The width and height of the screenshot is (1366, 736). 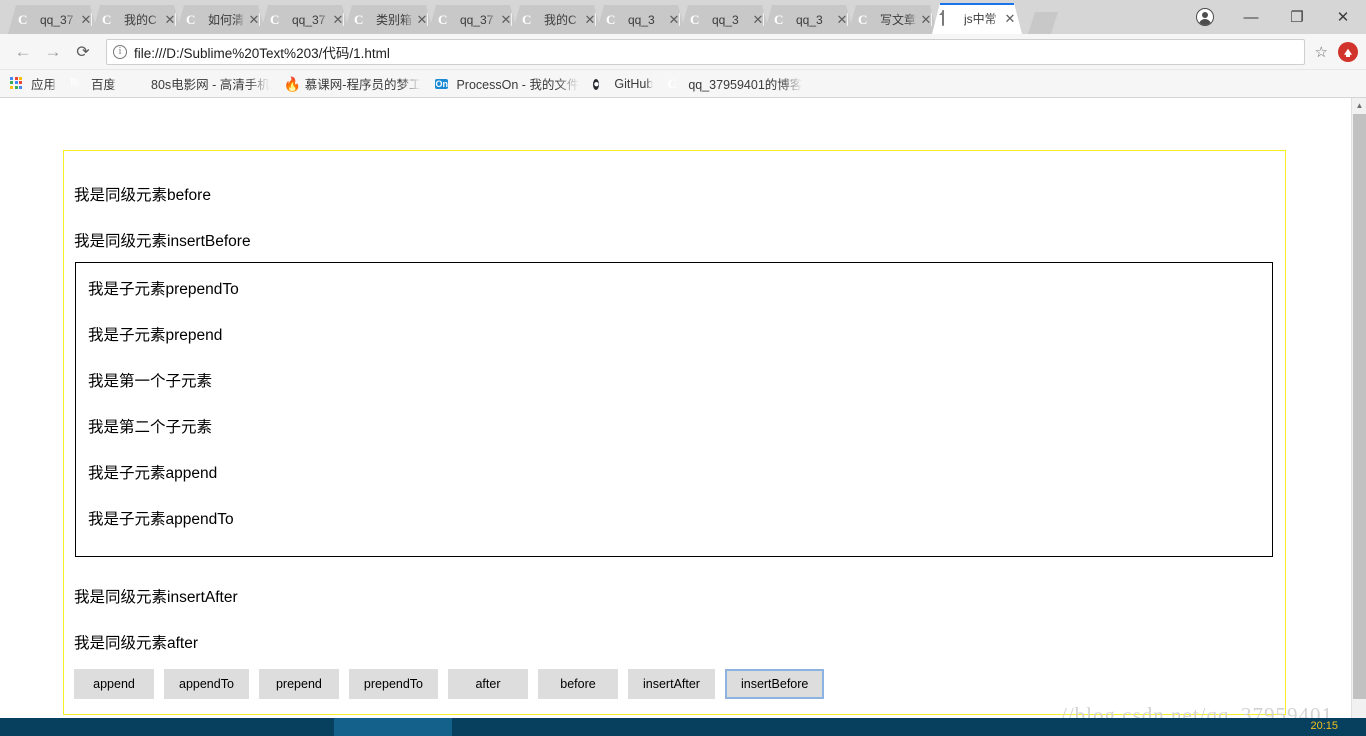 I want to click on reload-button: ⟳, so click(x=83, y=52).